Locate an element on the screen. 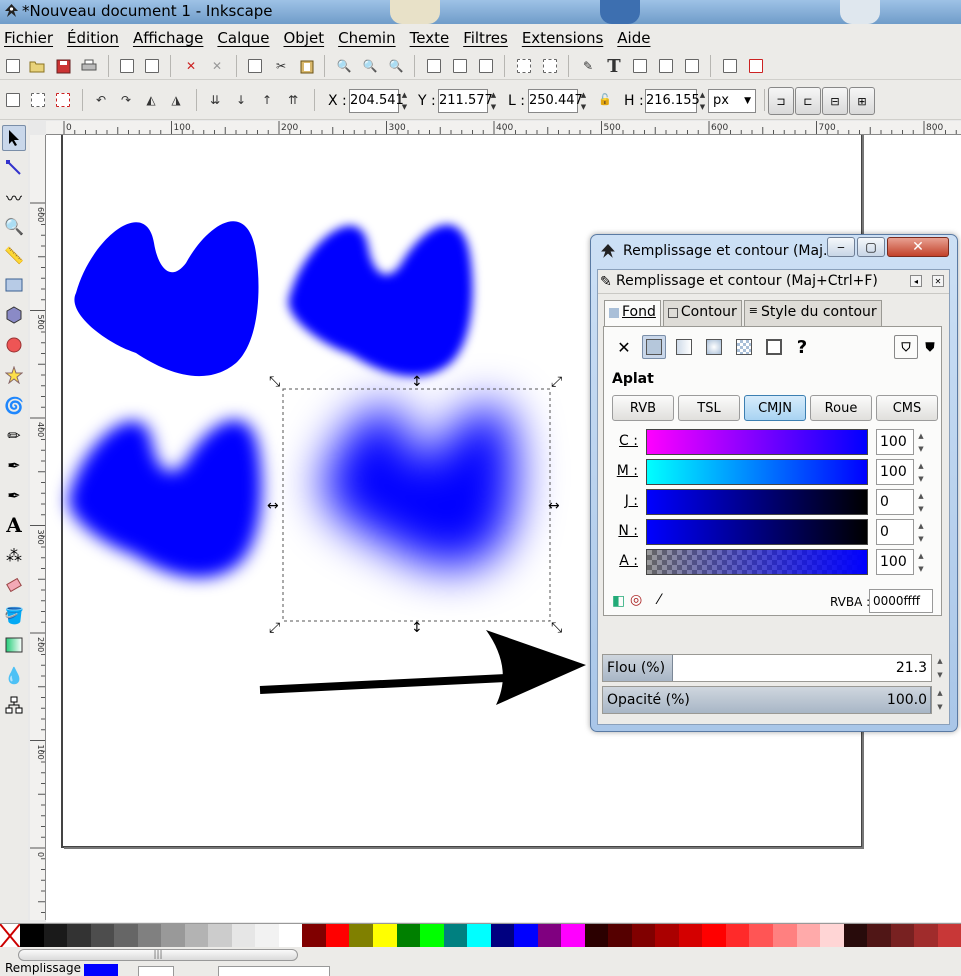 Image resolution: width=961 pixels, height=976 pixels. star-tool-icon is located at coordinates (14, 375).